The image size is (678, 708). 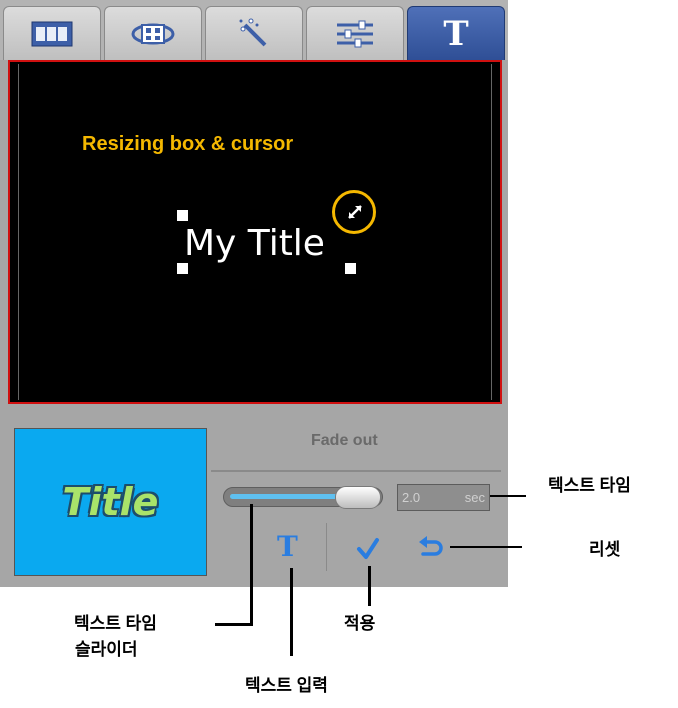 I want to click on annotation-line-slider-horizontal, so click(x=234, y=624).